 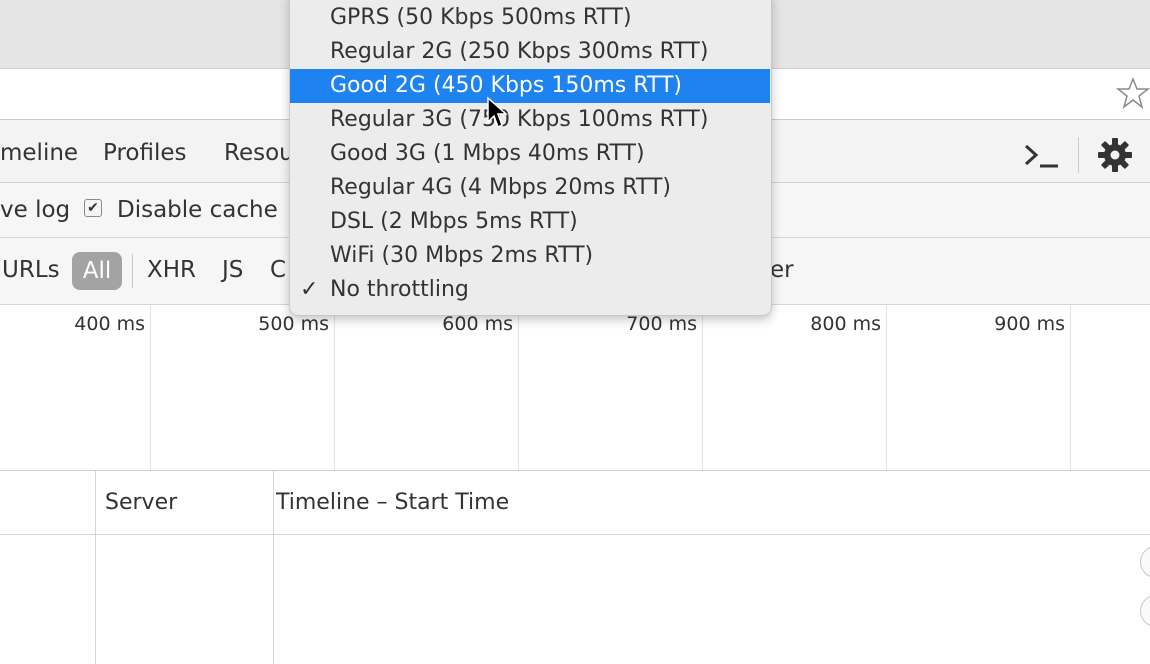 What do you see at coordinates (1133, 93) in the screenshot?
I see `star-icon` at bounding box center [1133, 93].